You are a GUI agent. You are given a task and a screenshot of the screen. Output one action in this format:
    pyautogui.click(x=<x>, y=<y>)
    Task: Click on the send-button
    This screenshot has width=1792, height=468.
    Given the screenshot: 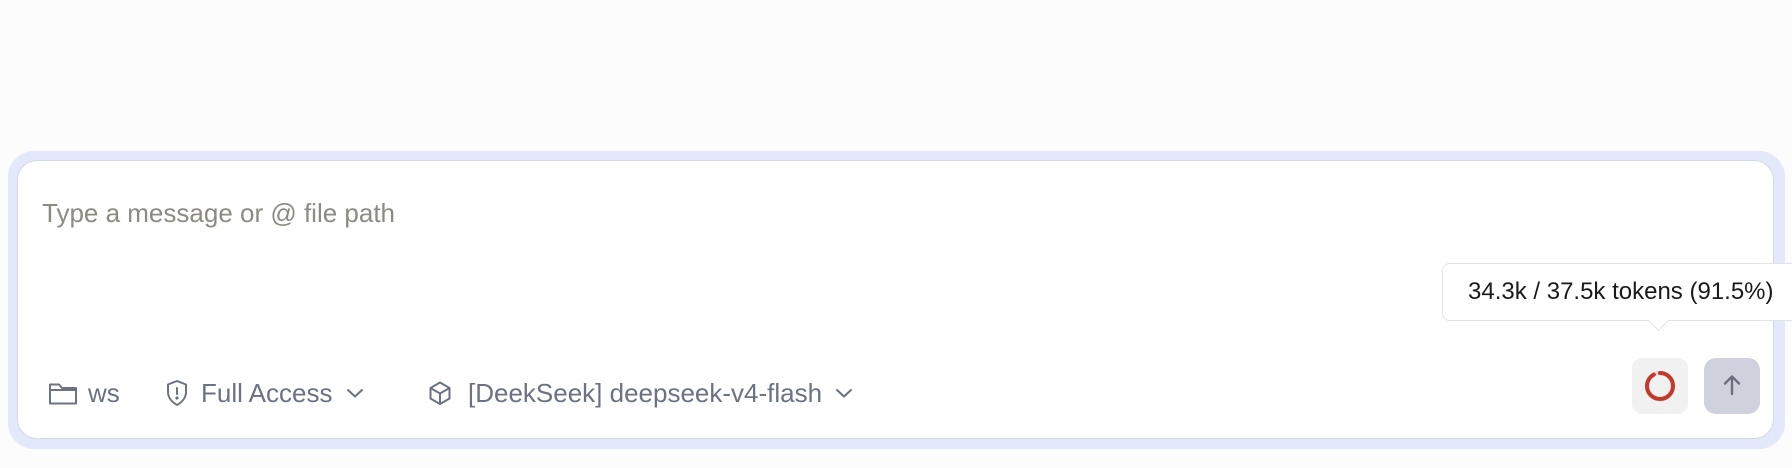 What is the action you would take?
    pyautogui.click(x=1732, y=386)
    